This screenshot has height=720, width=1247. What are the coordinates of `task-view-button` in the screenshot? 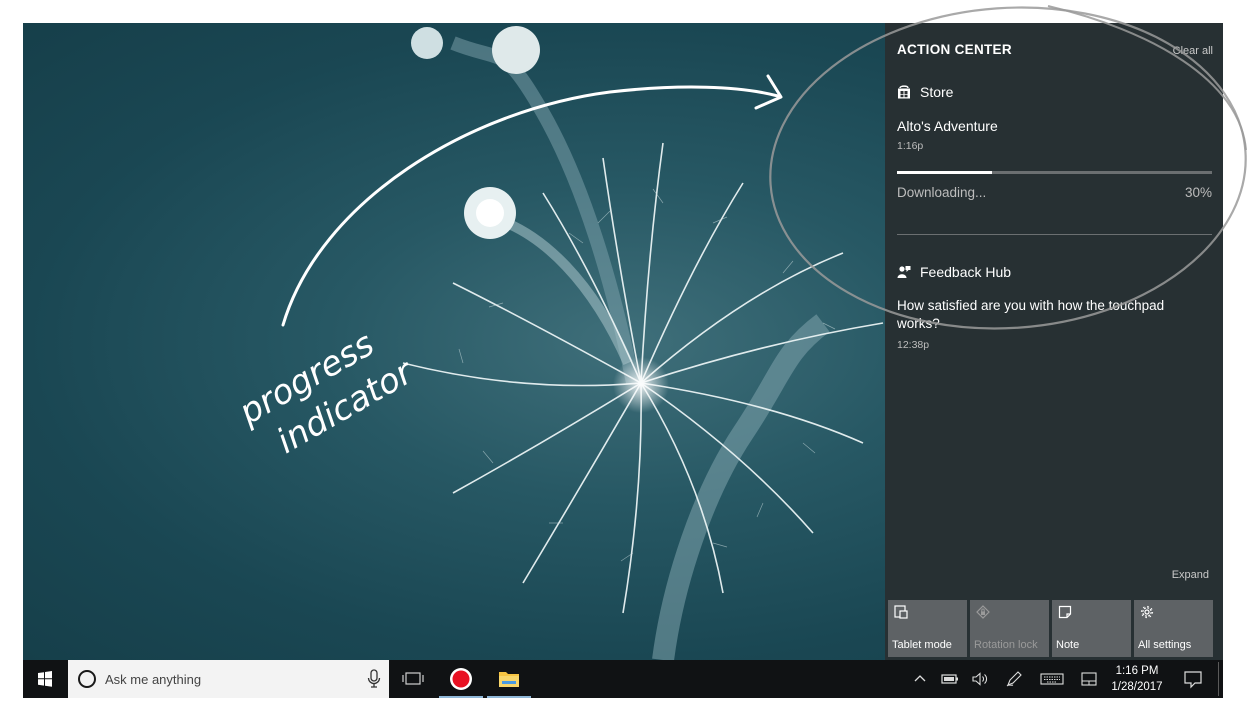 It's located at (413, 679).